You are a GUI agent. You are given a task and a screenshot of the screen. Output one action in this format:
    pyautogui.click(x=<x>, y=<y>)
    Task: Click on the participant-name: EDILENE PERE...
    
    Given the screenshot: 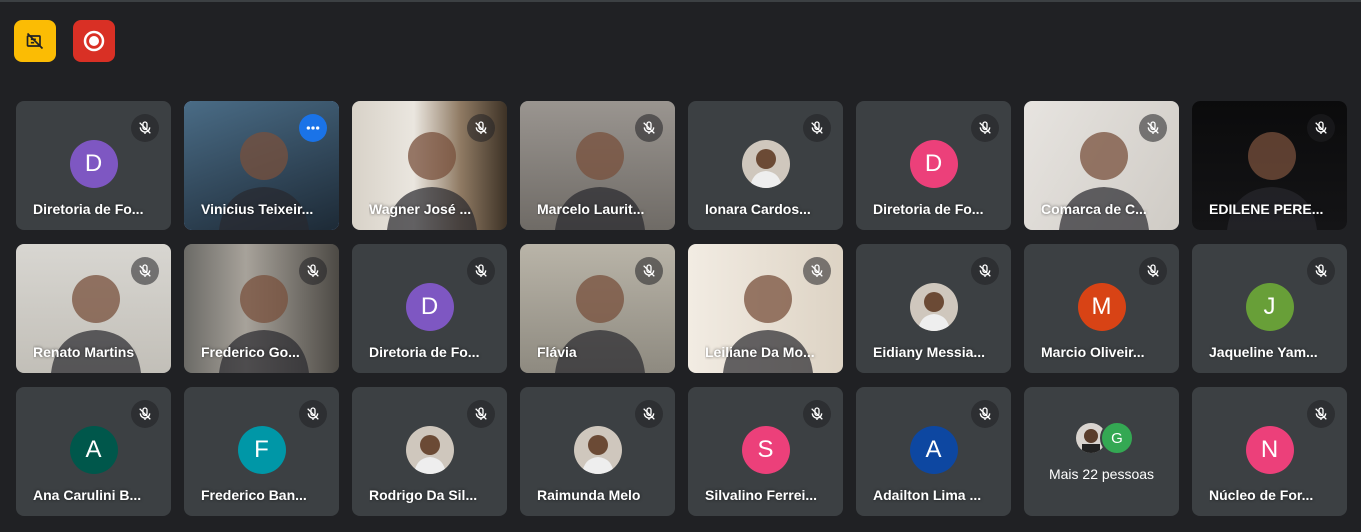 What is the action you would take?
    pyautogui.click(x=1266, y=209)
    